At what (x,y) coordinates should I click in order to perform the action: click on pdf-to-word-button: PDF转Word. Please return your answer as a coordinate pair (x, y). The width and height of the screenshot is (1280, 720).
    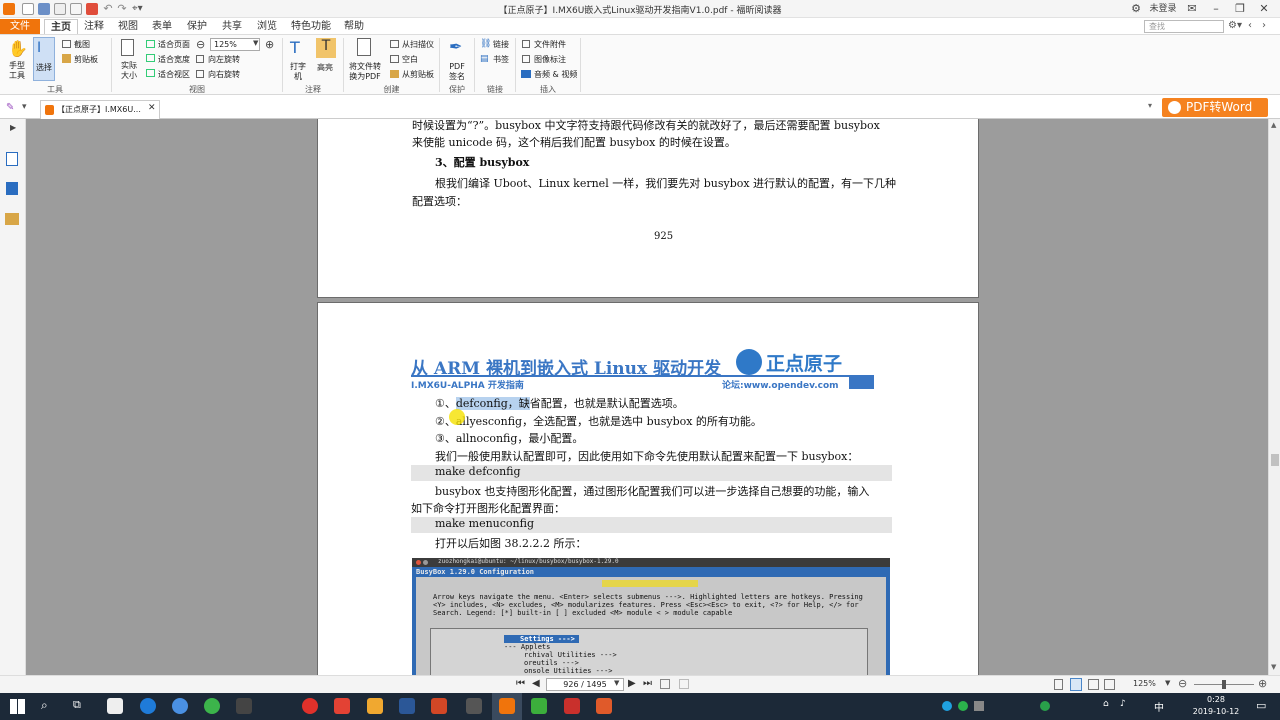
    Looking at the image, I should click on (1215, 107).